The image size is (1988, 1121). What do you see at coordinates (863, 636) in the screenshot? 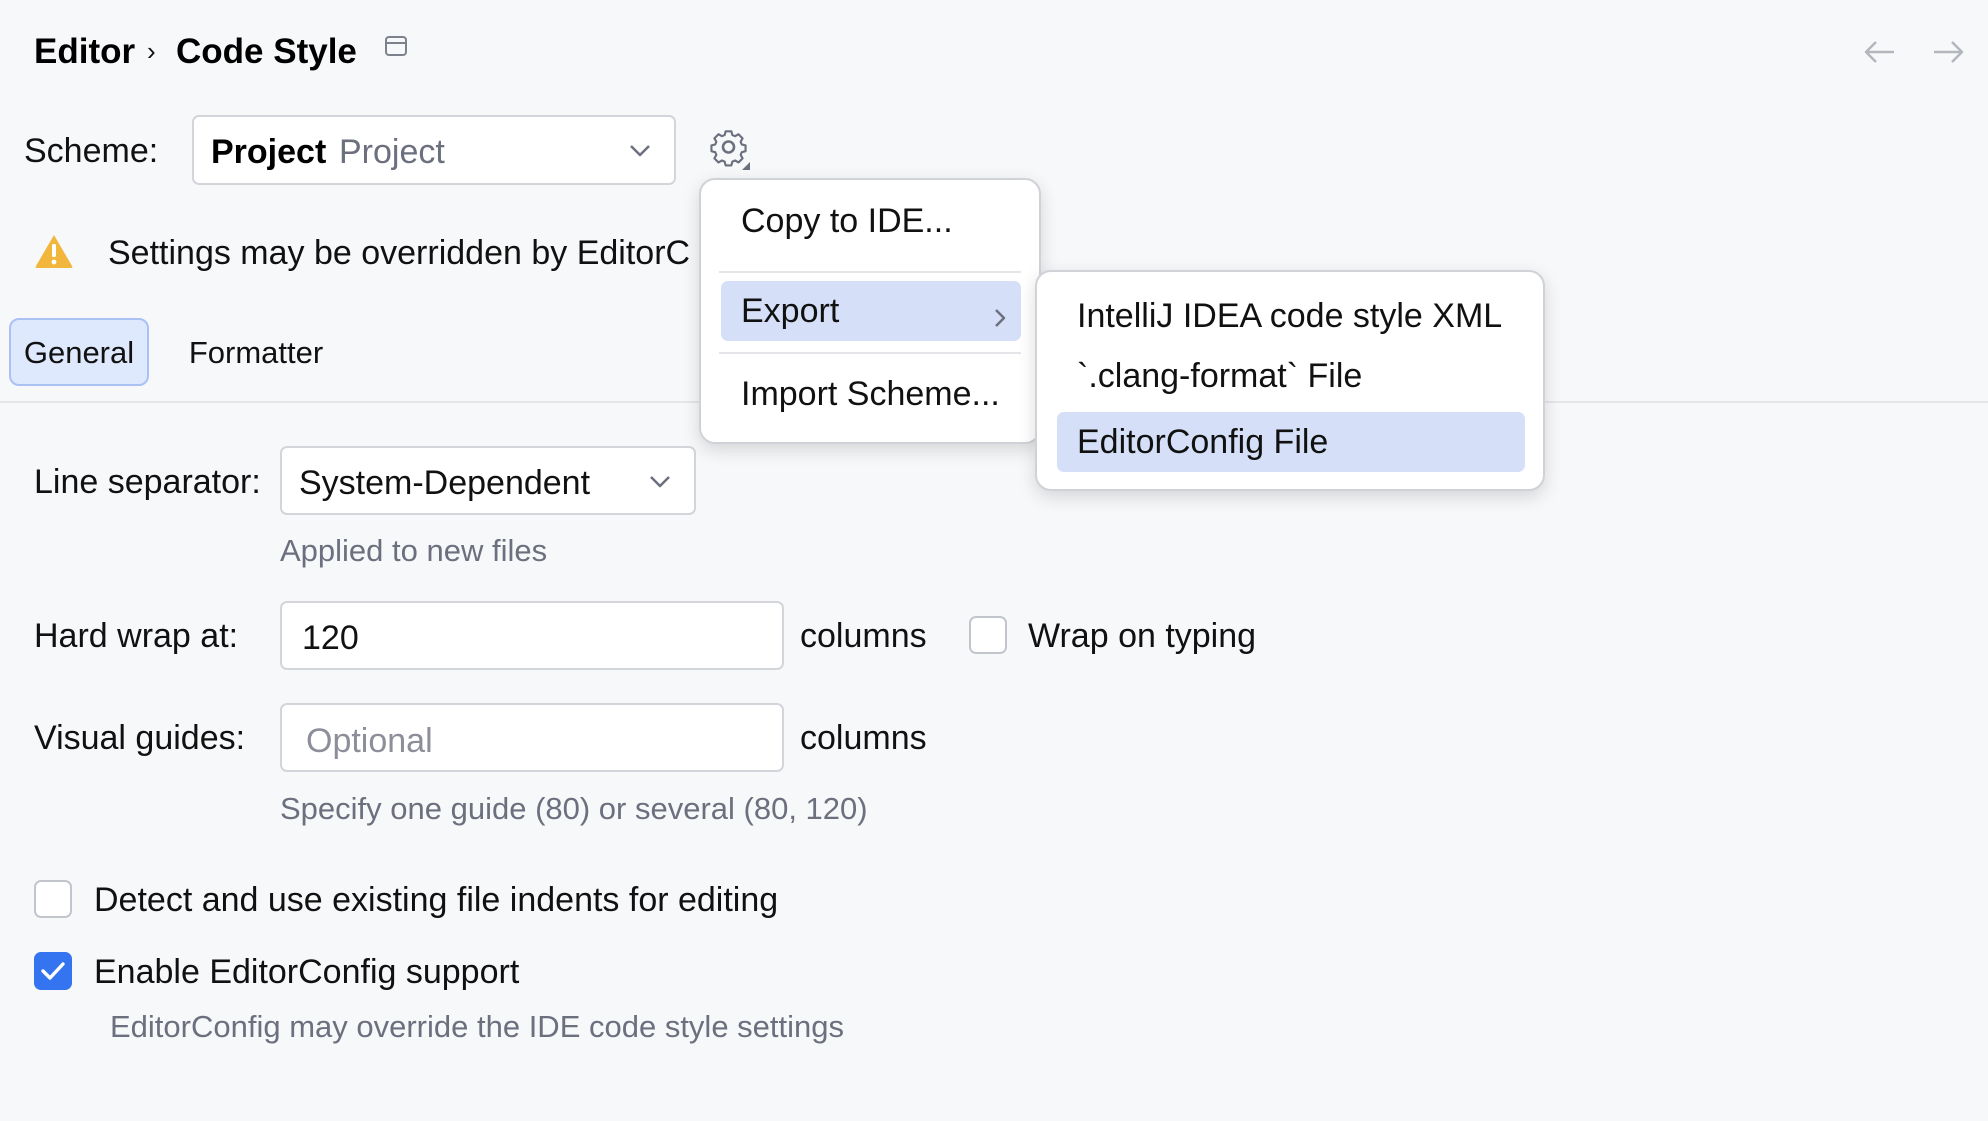
I see `hard-wrap-unit: columns` at bounding box center [863, 636].